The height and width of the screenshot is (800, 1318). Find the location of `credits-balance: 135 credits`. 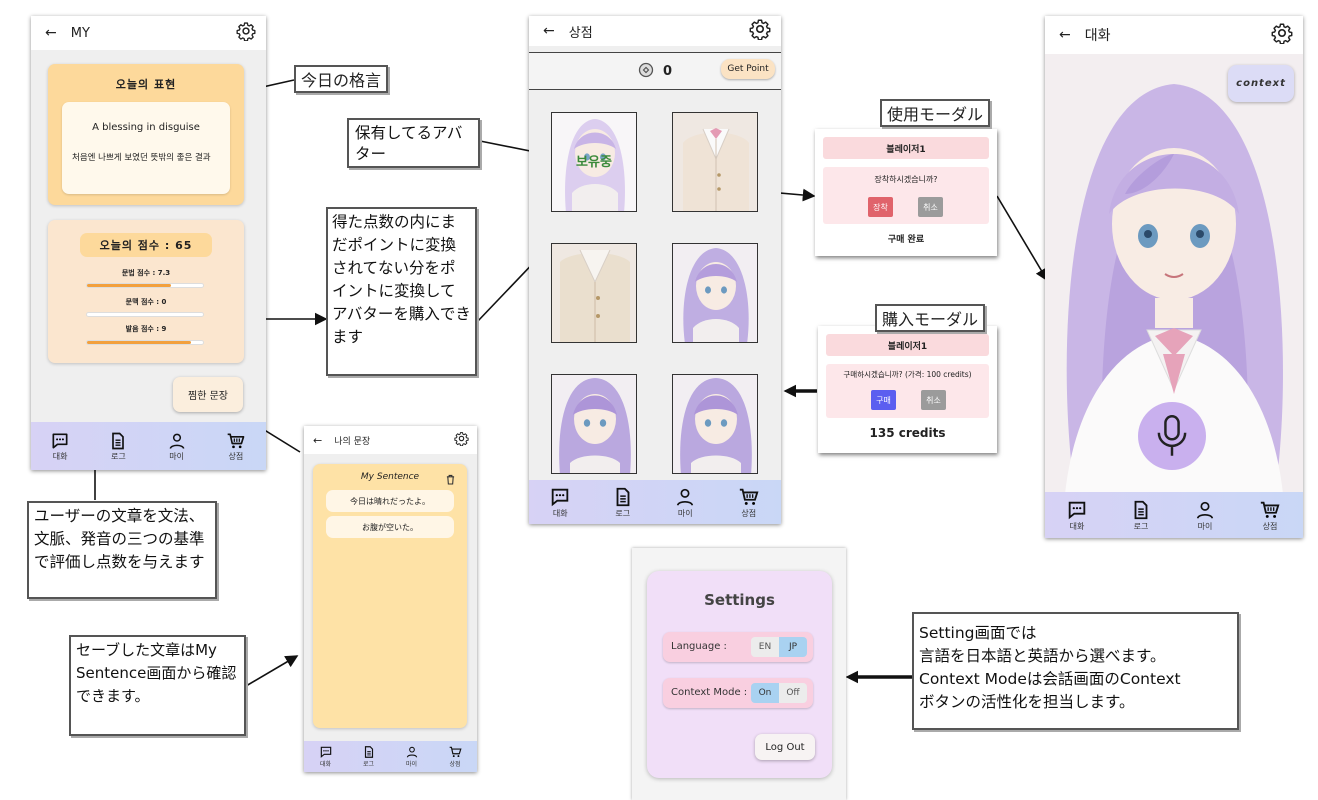

credits-balance: 135 credits is located at coordinates (907, 433).